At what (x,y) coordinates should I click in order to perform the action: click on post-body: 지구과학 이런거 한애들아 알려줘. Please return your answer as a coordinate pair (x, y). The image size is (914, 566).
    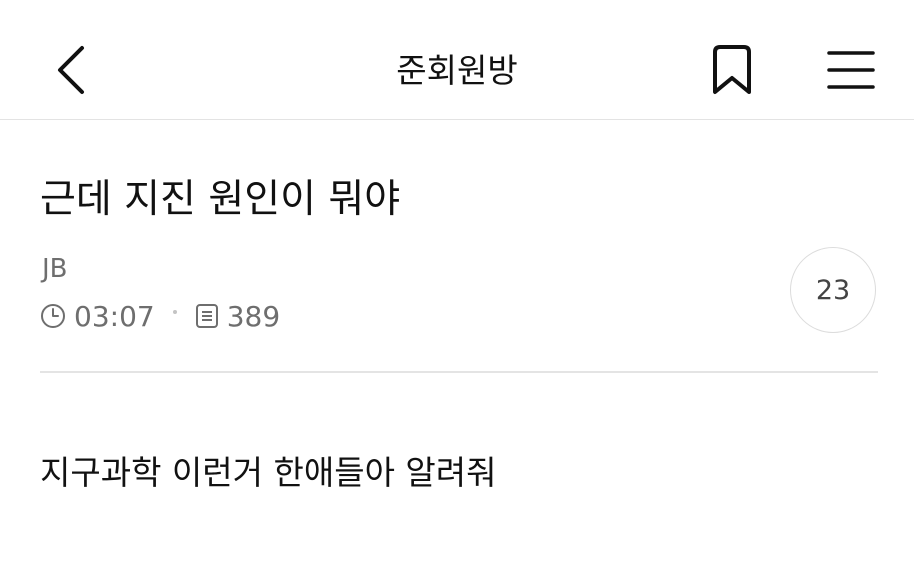
    Looking at the image, I should click on (268, 472).